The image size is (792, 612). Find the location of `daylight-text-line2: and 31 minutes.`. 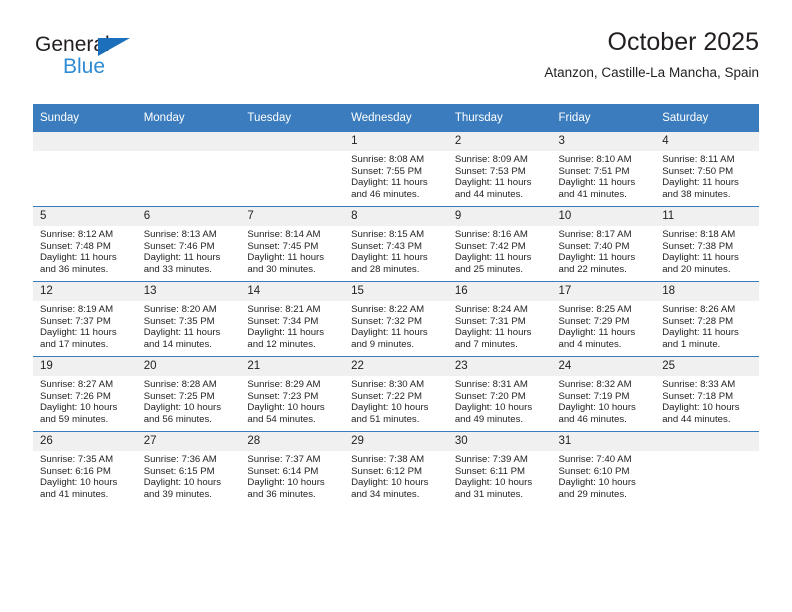

daylight-text-line2: and 31 minutes. is located at coordinates (489, 494).